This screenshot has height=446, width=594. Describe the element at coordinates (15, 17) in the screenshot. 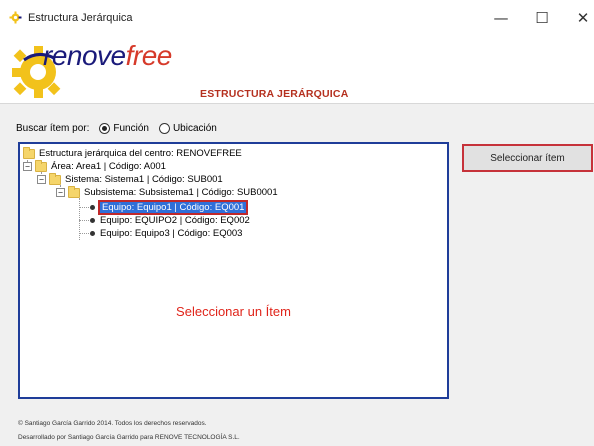

I see `app-icon` at that location.